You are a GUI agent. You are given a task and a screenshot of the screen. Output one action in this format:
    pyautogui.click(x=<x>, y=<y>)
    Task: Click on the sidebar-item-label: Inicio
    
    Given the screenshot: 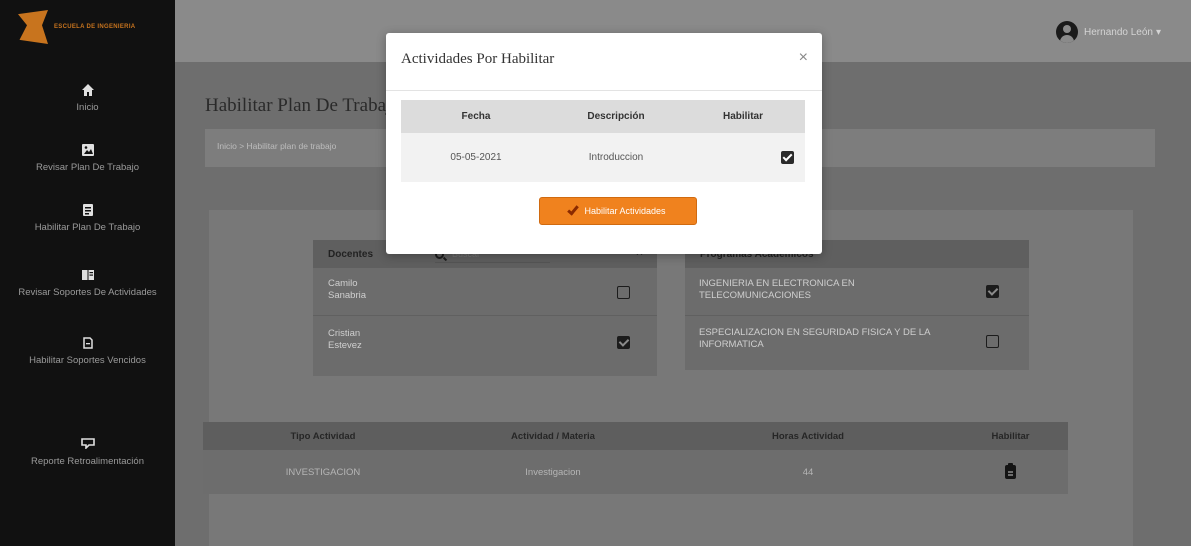 What is the action you would take?
    pyautogui.click(x=87, y=107)
    